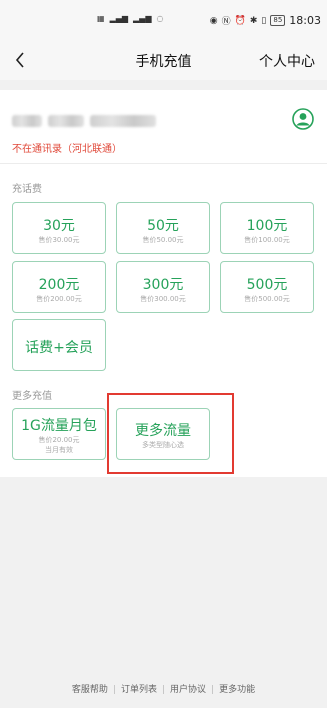  What do you see at coordinates (142, 18) in the screenshot?
I see `signal-icon-2: ▂▄▆` at bounding box center [142, 18].